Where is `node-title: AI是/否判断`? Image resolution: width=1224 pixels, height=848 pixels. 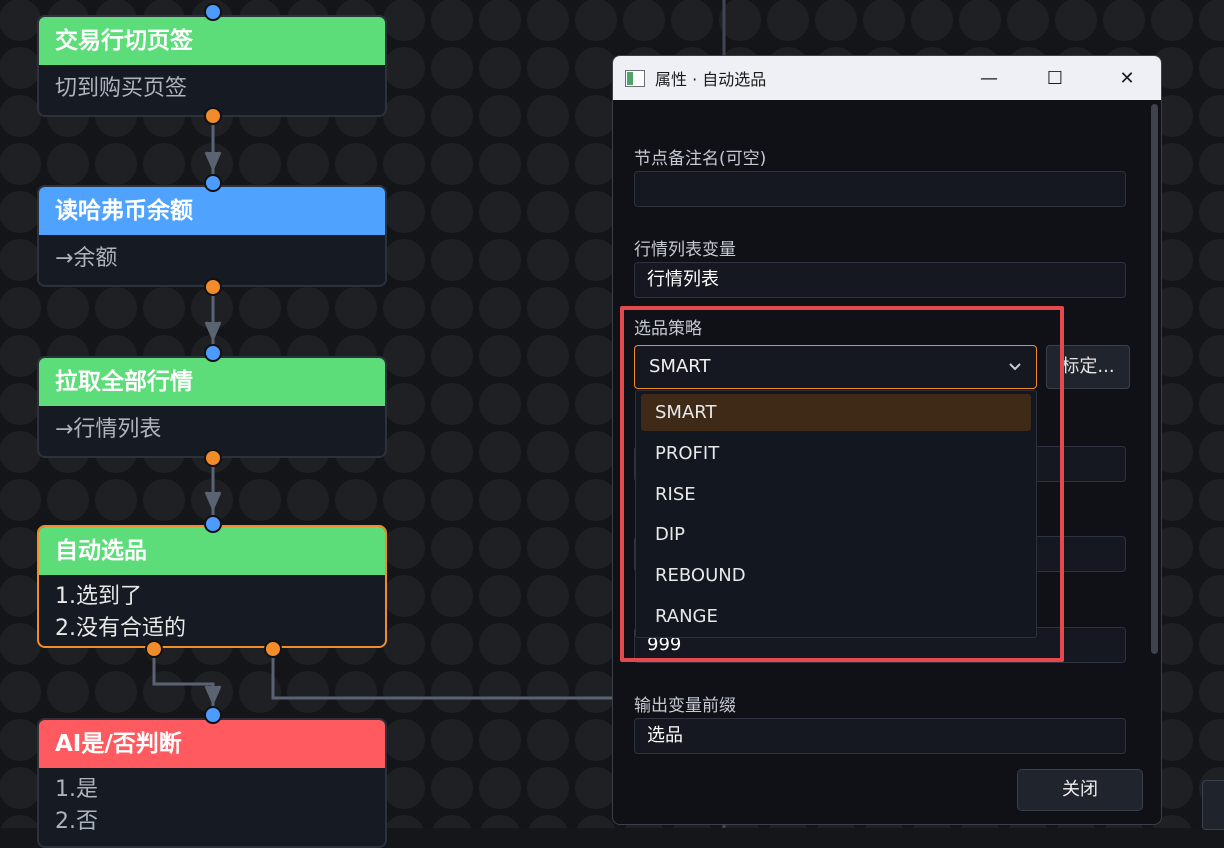
node-title: AI是/否判断 is located at coordinates (212, 744).